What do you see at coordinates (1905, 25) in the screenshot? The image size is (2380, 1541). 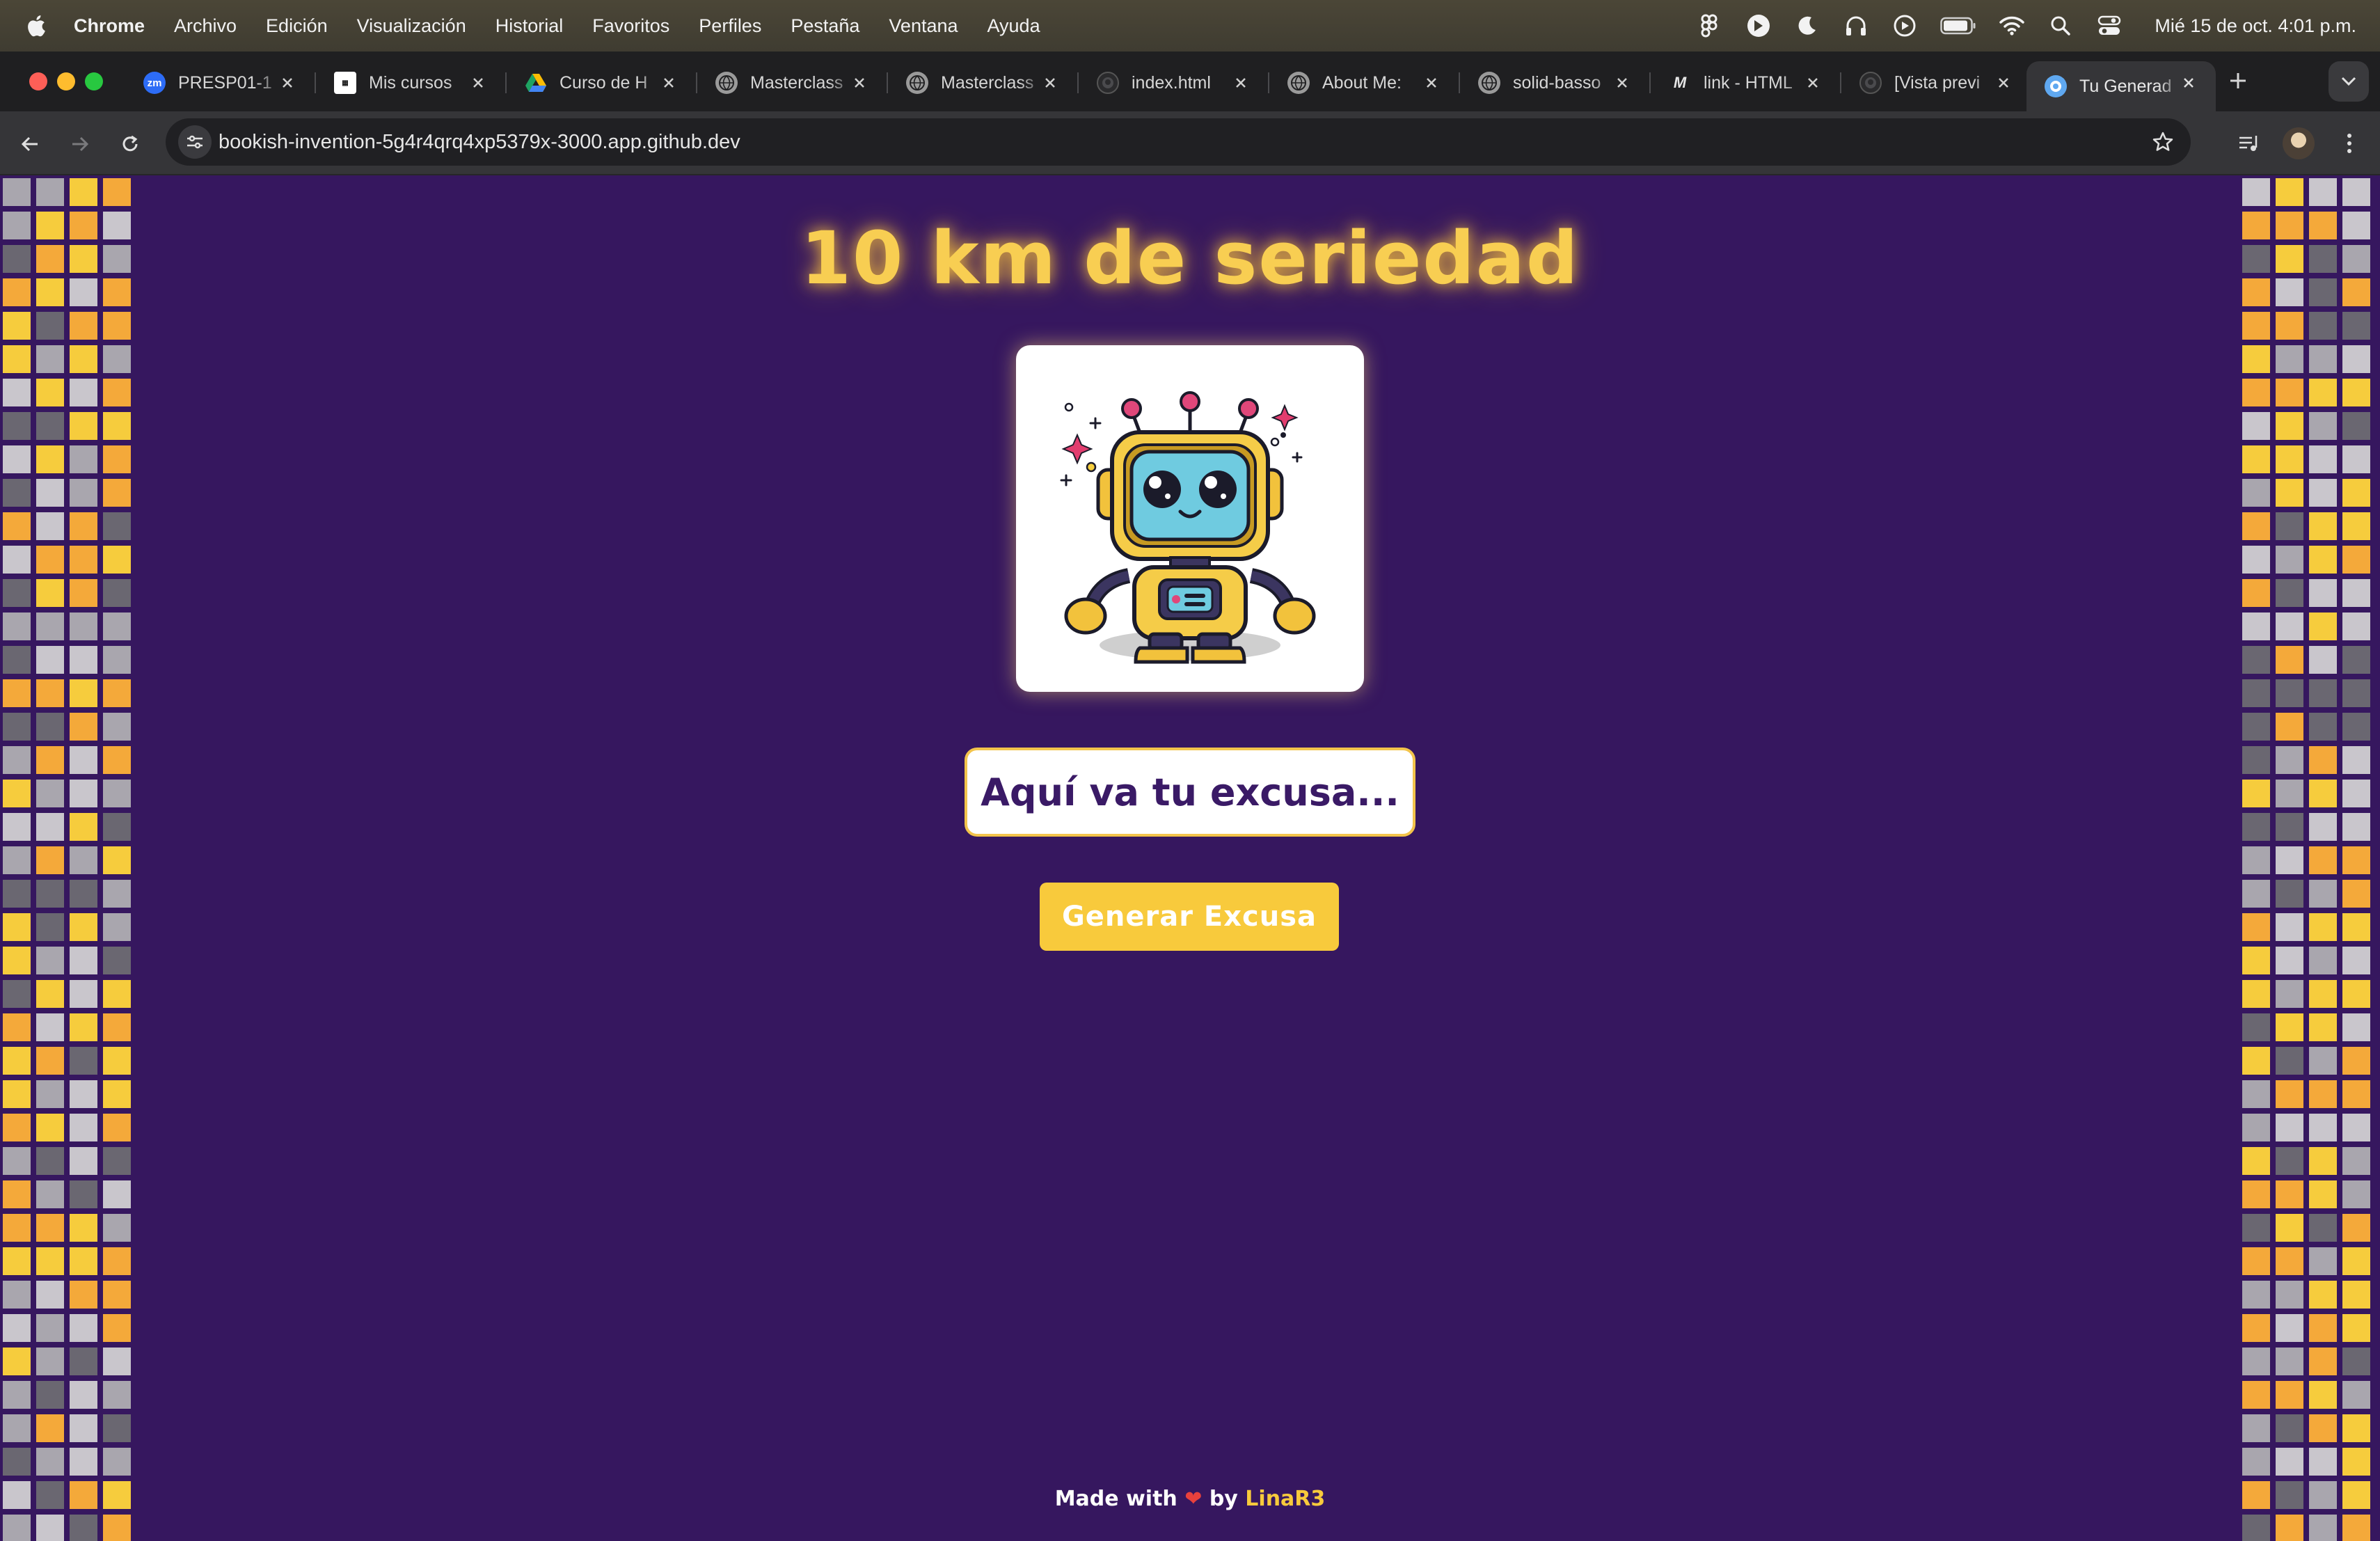 I see `play-circle-icon` at bounding box center [1905, 25].